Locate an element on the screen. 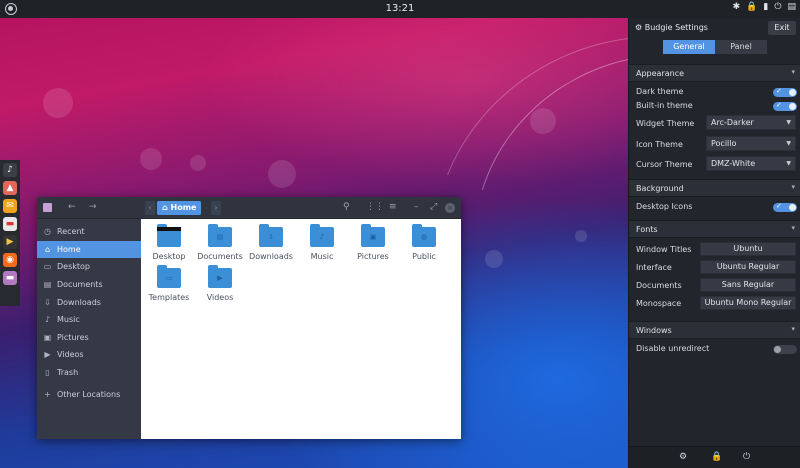 This screenshot has width=800, height=468. maximize-icon: ⤢ is located at coordinates (433, 207).